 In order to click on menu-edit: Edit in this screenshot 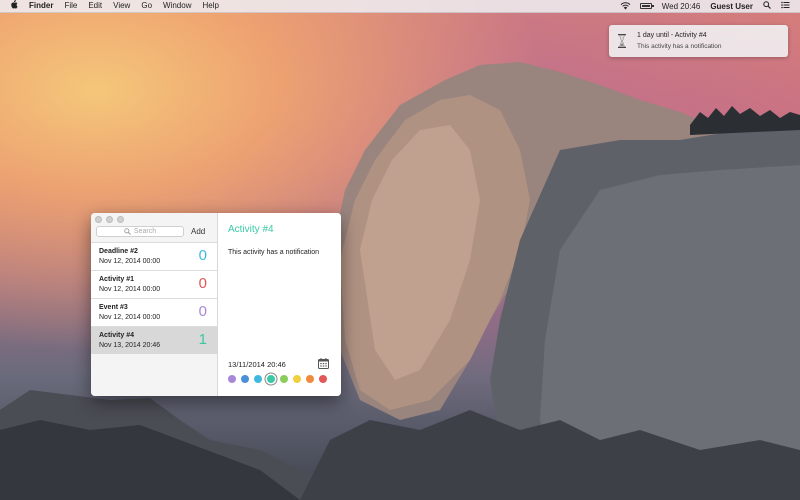, I will do `click(95, 6)`.